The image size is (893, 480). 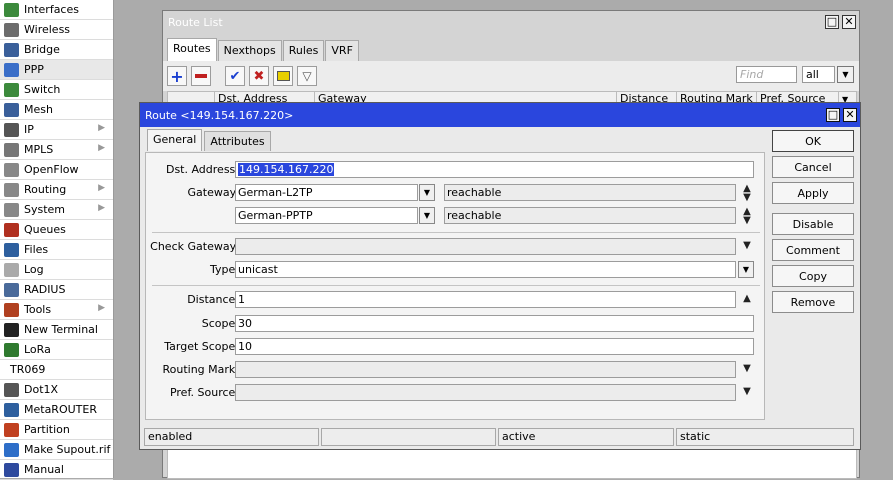 What do you see at coordinates (56, 370) in the screenshot?
I see `sidebar-item-tr069: TR069` at bounding box center [56, 370].